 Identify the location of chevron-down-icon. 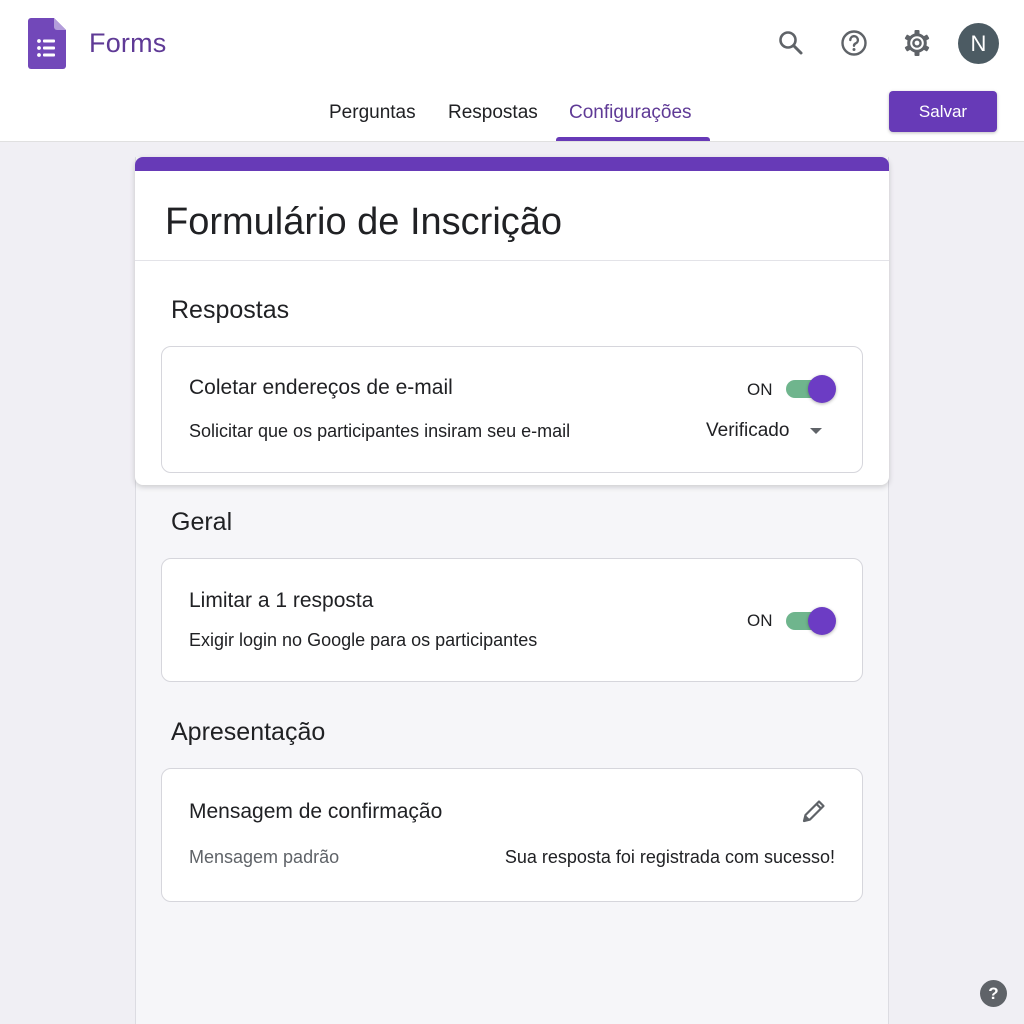
(816, 431).